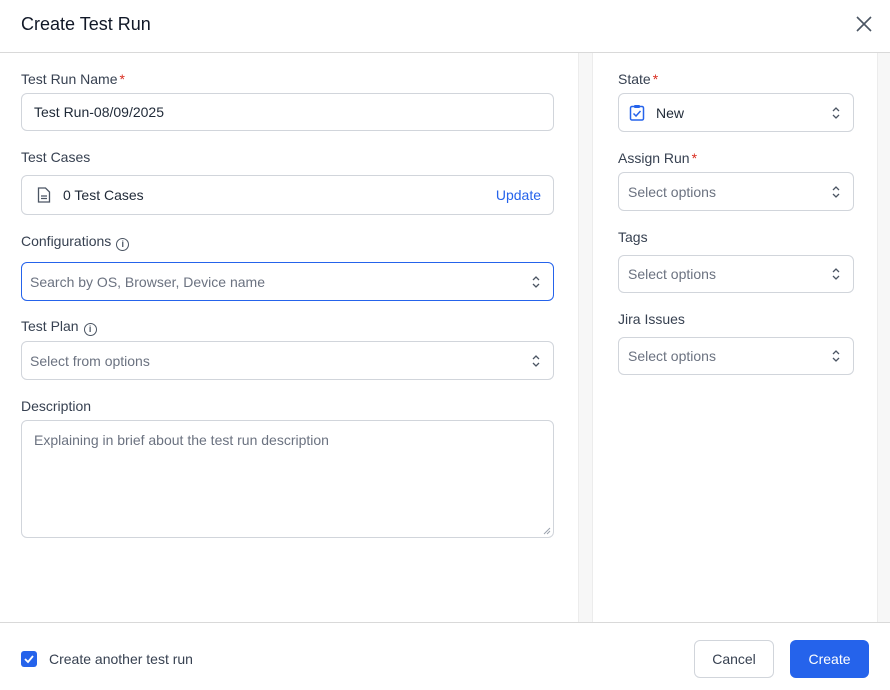  Describe the element at coordinates (518, 195) in the screenshot. I see `update-test-cases-link: Update` at that location.